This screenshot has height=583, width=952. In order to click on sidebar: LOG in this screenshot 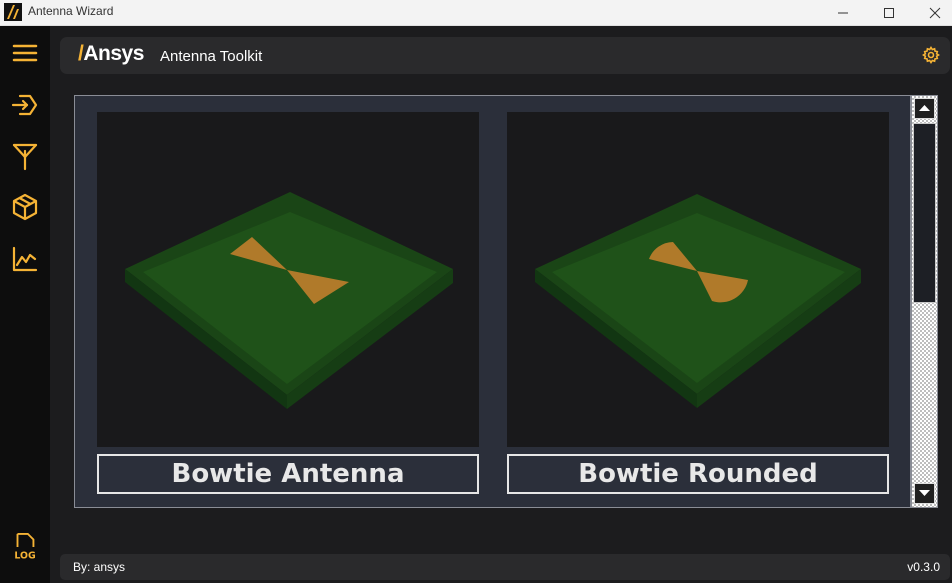, I will do `click(25, 304)`.